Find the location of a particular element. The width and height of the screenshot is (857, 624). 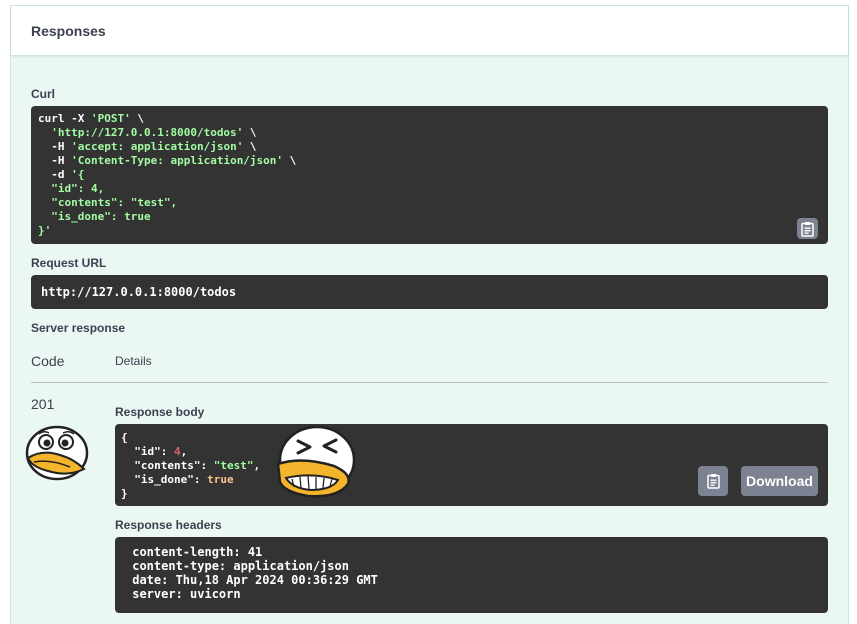

curl-line: -d '{ is located at coordinates (61, 174).